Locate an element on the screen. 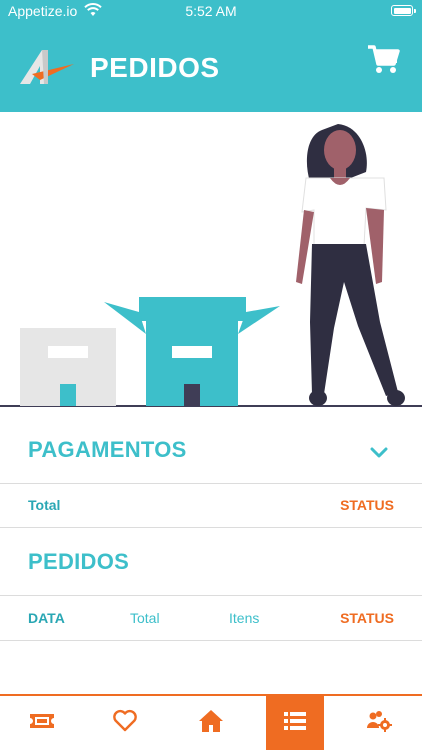 The image size is (422, 750). users-gear-icon is located at coordinates (379, 723).